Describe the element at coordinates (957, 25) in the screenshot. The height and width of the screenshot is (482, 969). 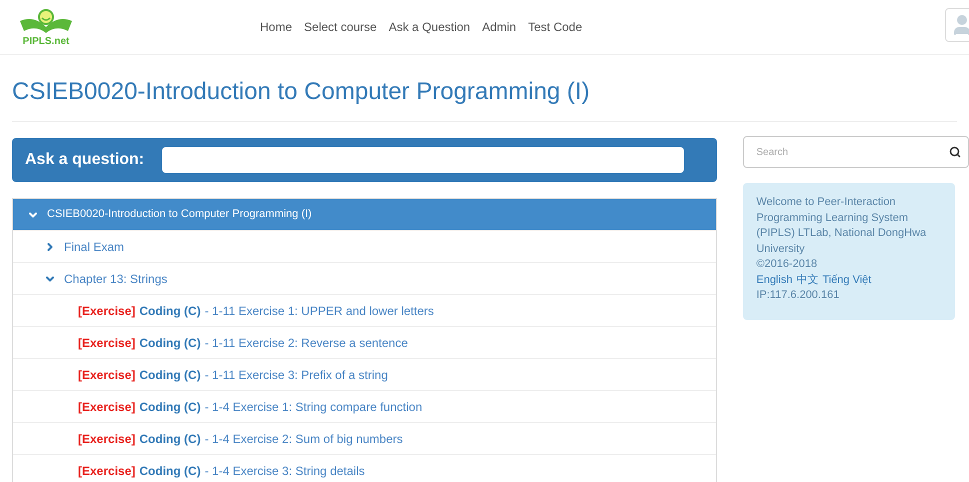
I see `user-avatar` at that location.